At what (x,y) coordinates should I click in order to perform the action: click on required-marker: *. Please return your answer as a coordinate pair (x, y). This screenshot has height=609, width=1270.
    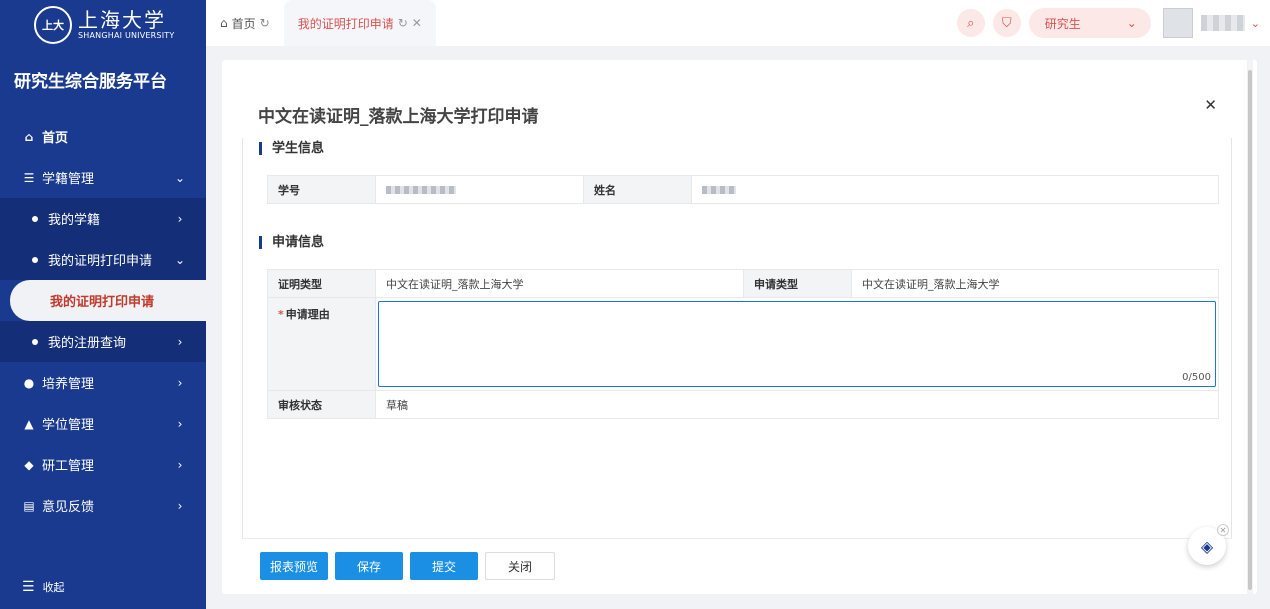
    Looking at the image, I should click on (281, 314).